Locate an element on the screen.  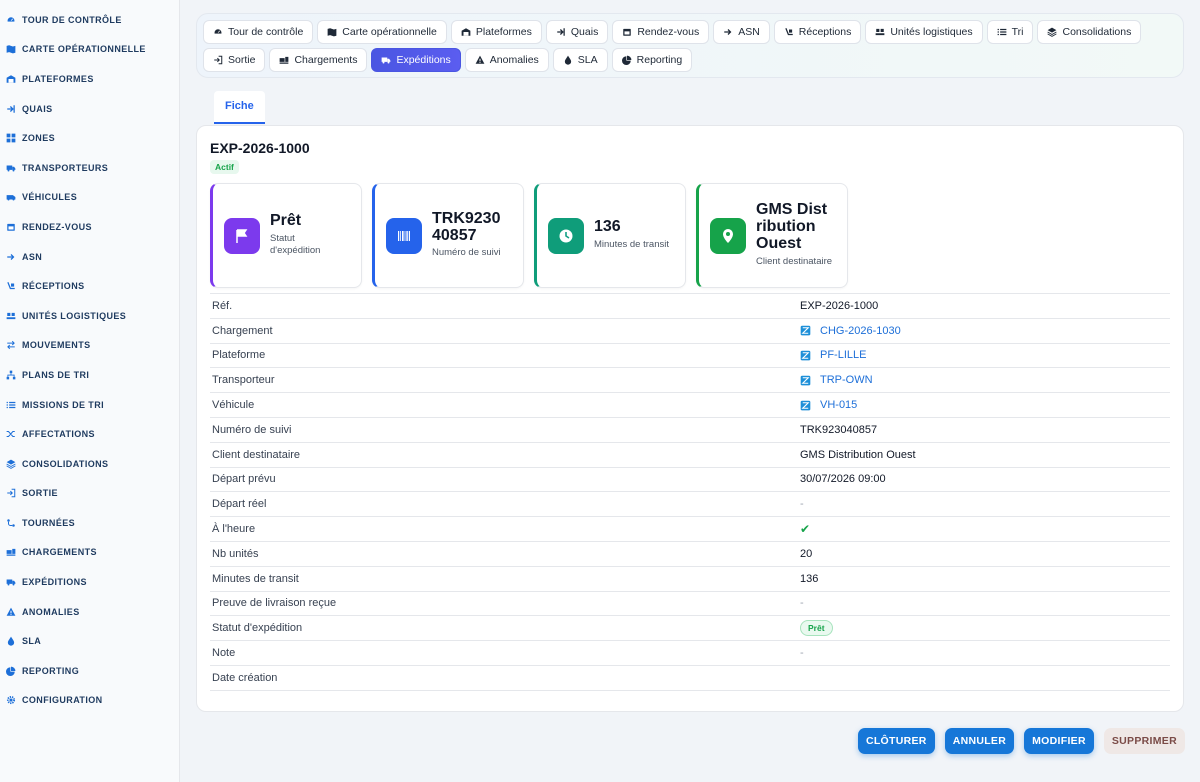
tab-label: Carte opérationnelle is located at coordinates (389, 32).